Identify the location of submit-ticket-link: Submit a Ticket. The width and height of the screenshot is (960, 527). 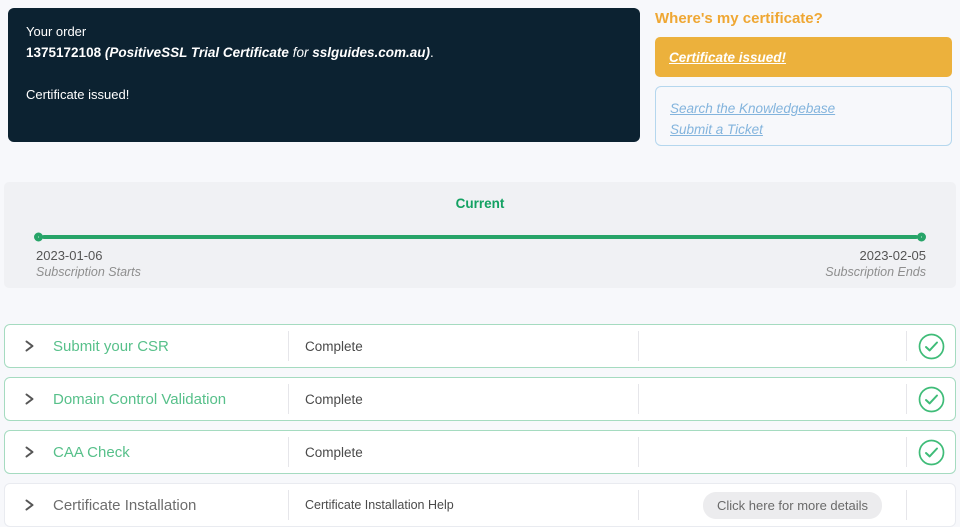
(803, 129).